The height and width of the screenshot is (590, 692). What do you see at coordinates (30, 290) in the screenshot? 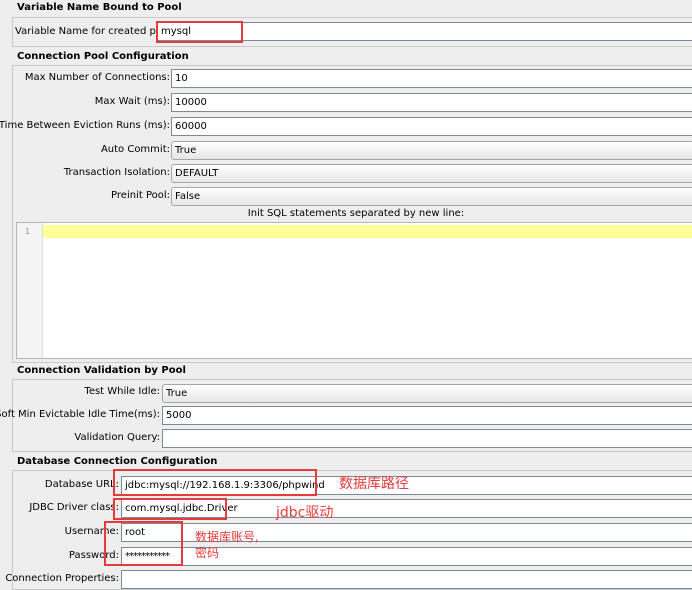
I see `line-number-gutter: 1` at bounding box center [30, 290].